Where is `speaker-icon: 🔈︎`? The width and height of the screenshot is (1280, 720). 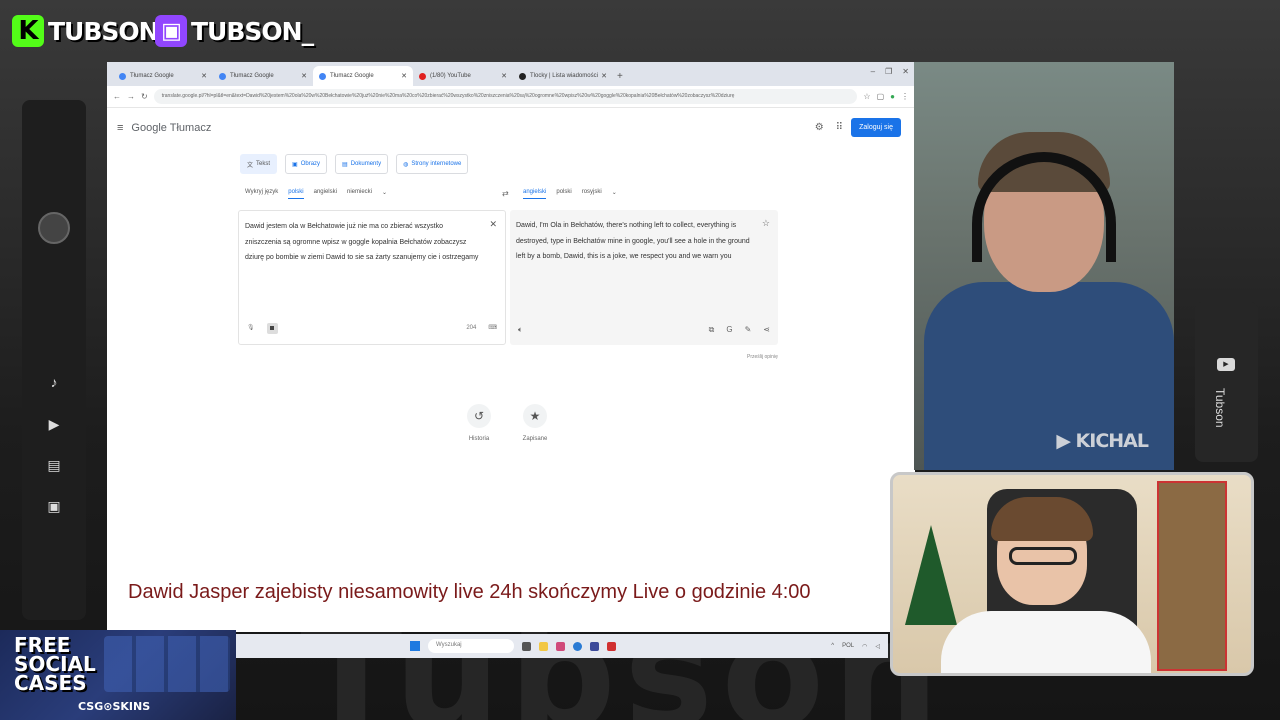
speaker-icon: 🔈︎ is located at coordinates (520, 330).